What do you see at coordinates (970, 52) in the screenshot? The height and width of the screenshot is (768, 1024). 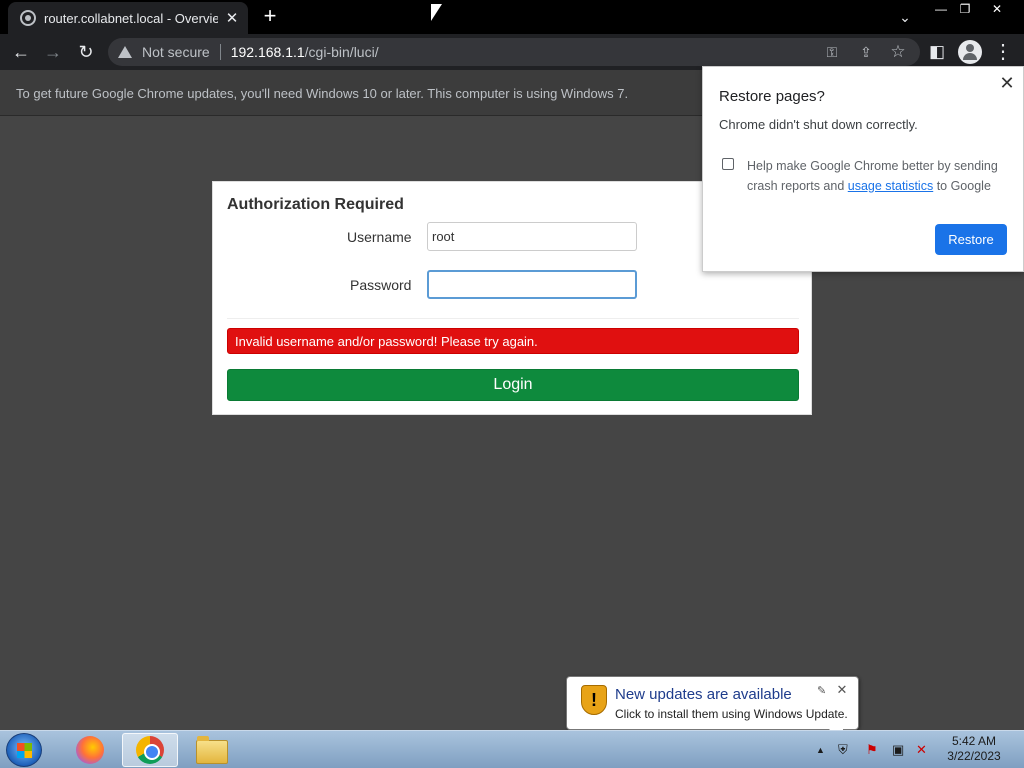 I see `profile-avatar-icon` at bounding box center [970, 52].